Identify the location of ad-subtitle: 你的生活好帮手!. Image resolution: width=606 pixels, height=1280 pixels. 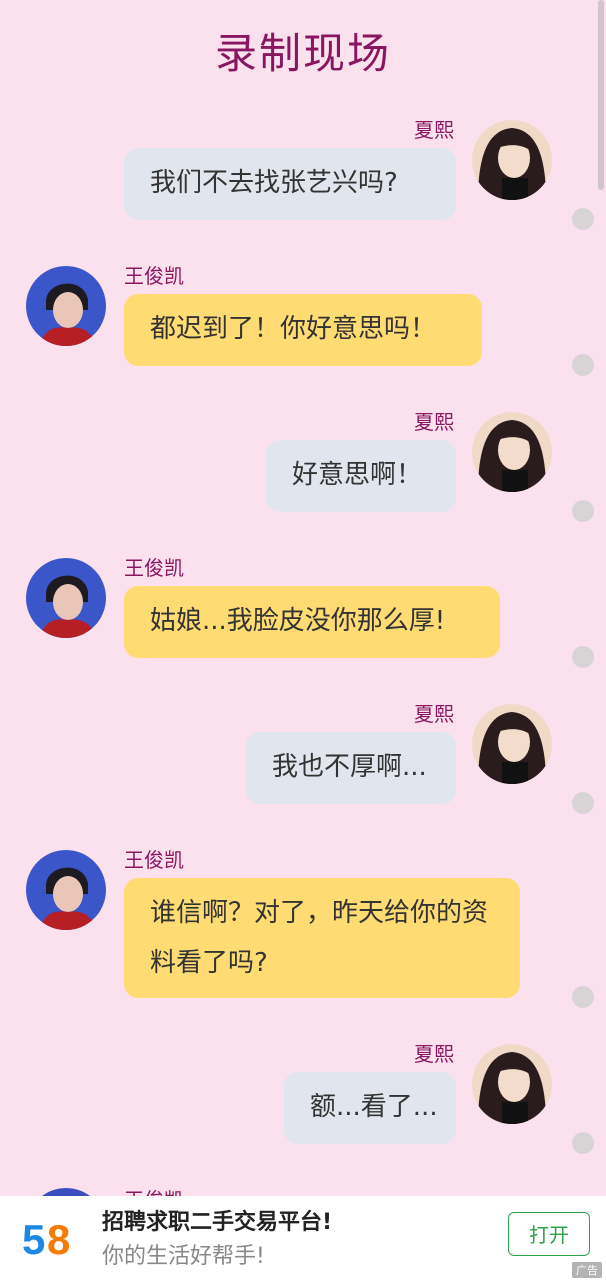
(183, 1256).